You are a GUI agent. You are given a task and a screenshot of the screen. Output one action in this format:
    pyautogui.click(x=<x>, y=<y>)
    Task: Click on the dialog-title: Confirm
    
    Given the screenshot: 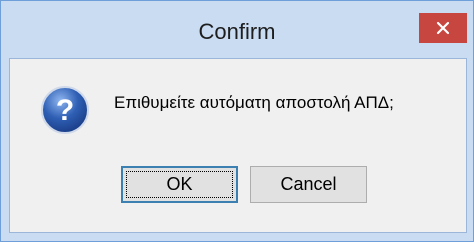 What is the action you would take?
    pyautogui.click(x=237, y=31)
    